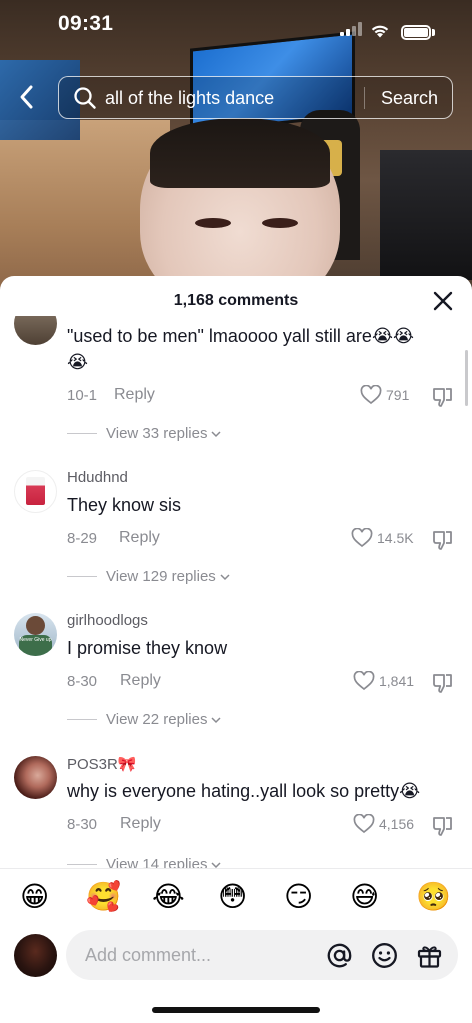  Describe the element at coordinates (298, 897) in the screenshot. I see `emoji-smirk-button: 😏` at that location.